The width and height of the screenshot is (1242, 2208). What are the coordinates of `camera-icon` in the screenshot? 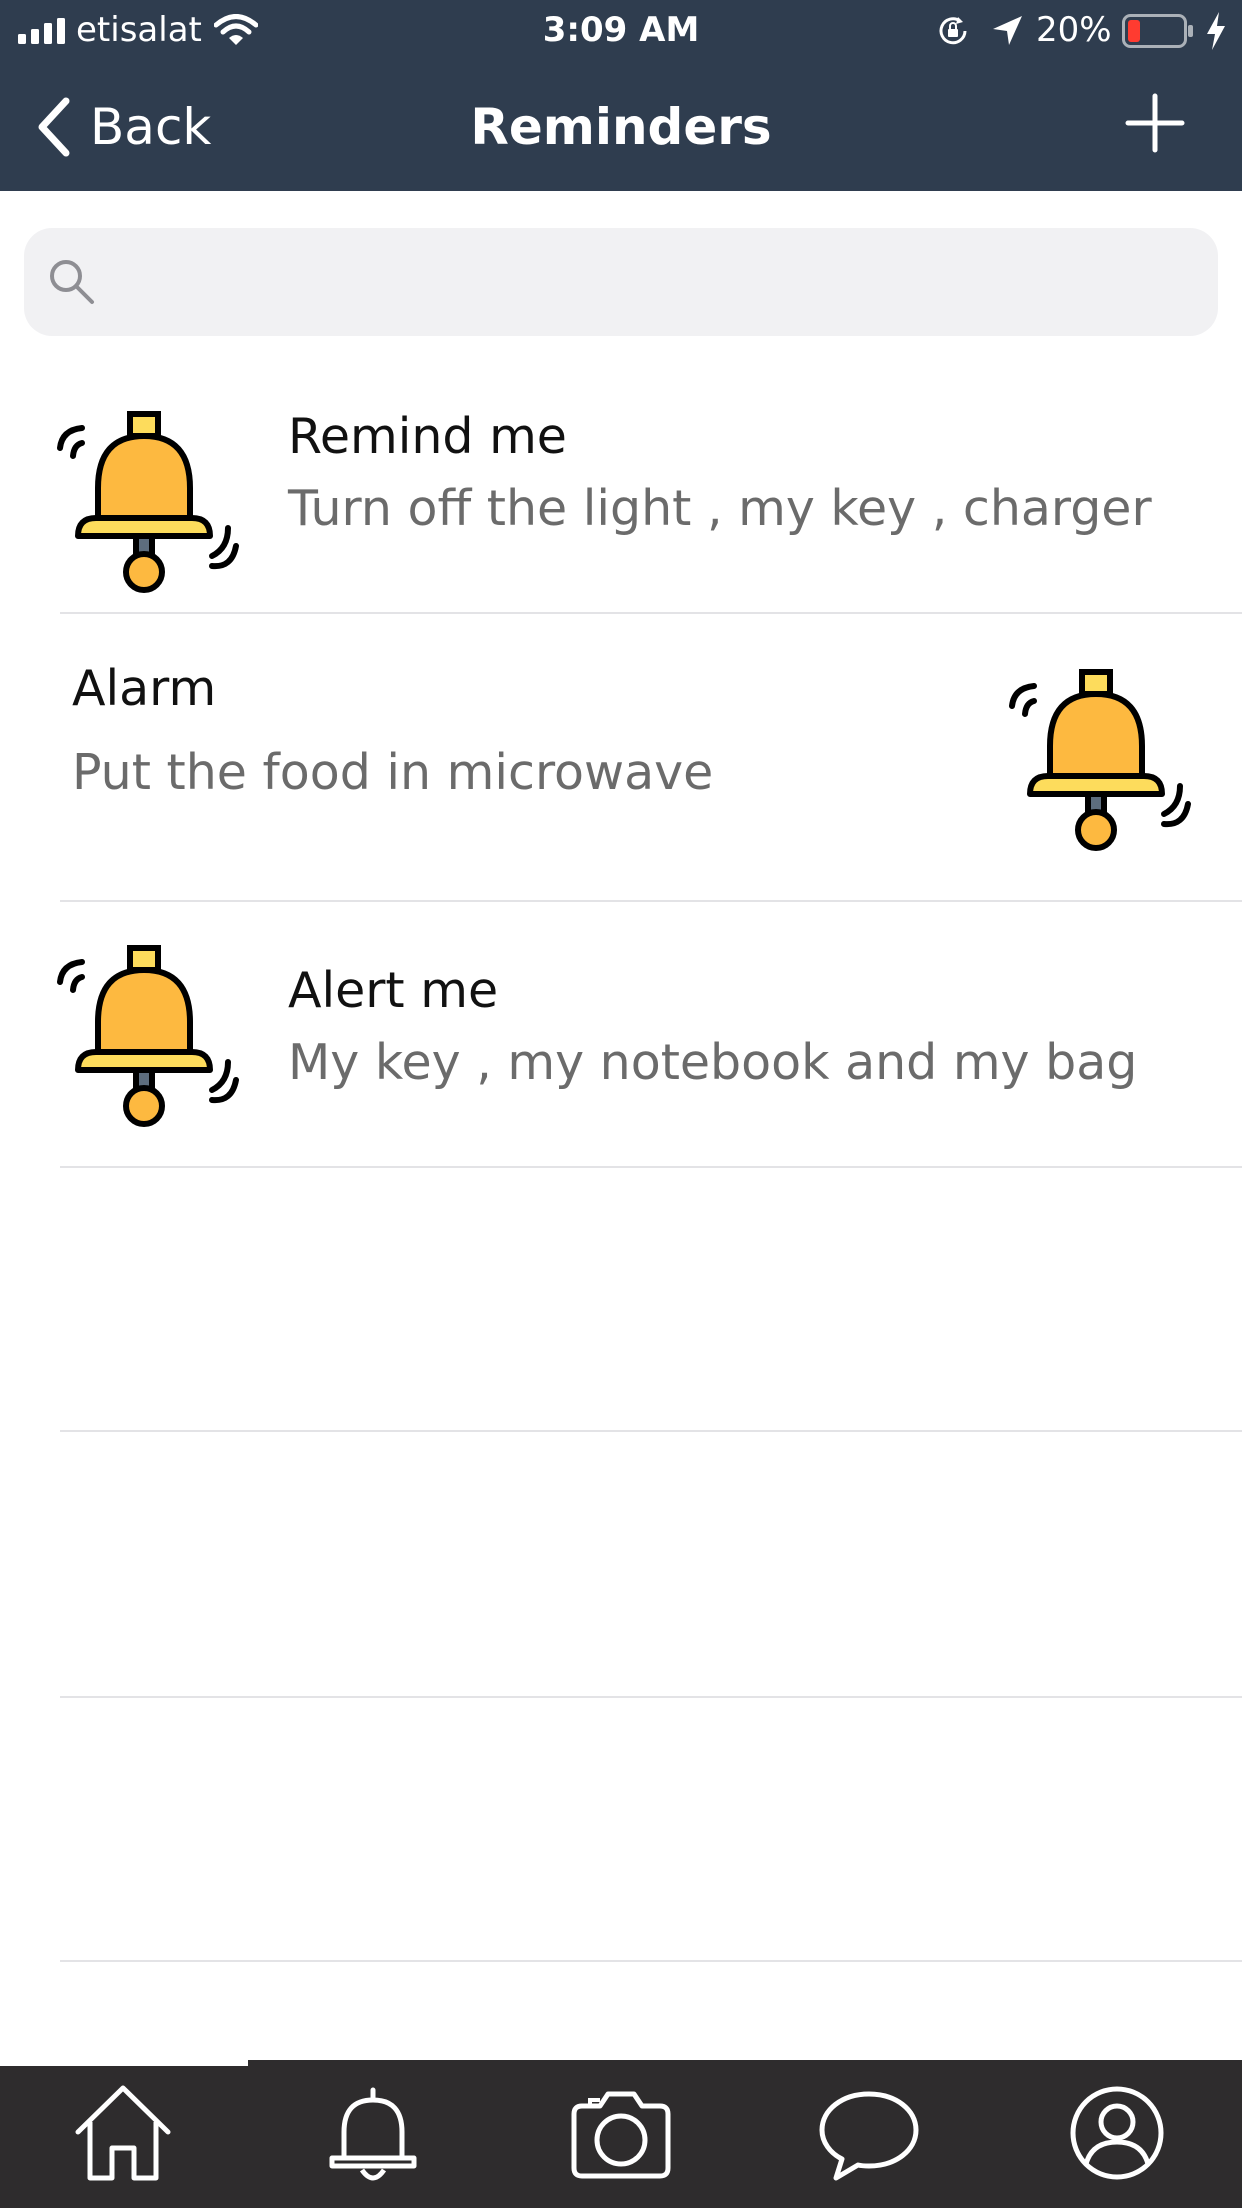 It's located at (621, 2135).